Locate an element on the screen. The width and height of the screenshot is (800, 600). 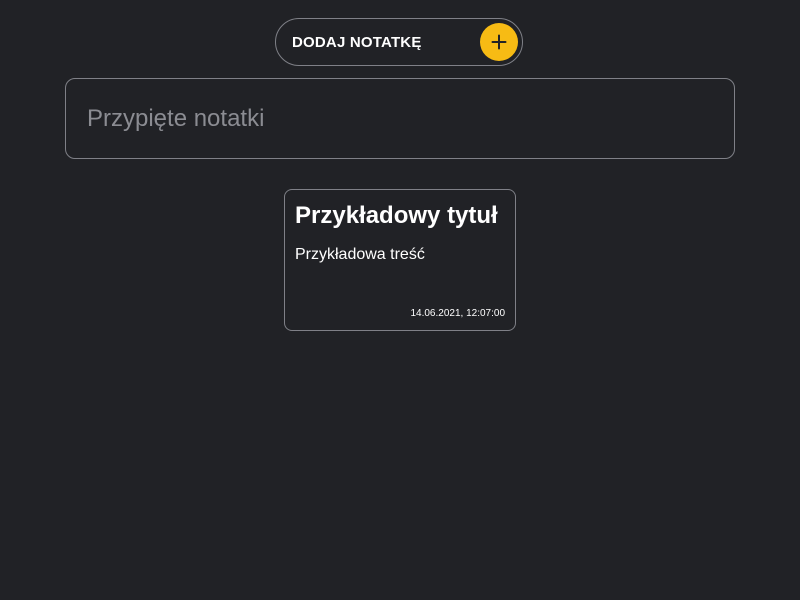
note-title: Przykładowy tytuł is located at coordinates (396, 215).